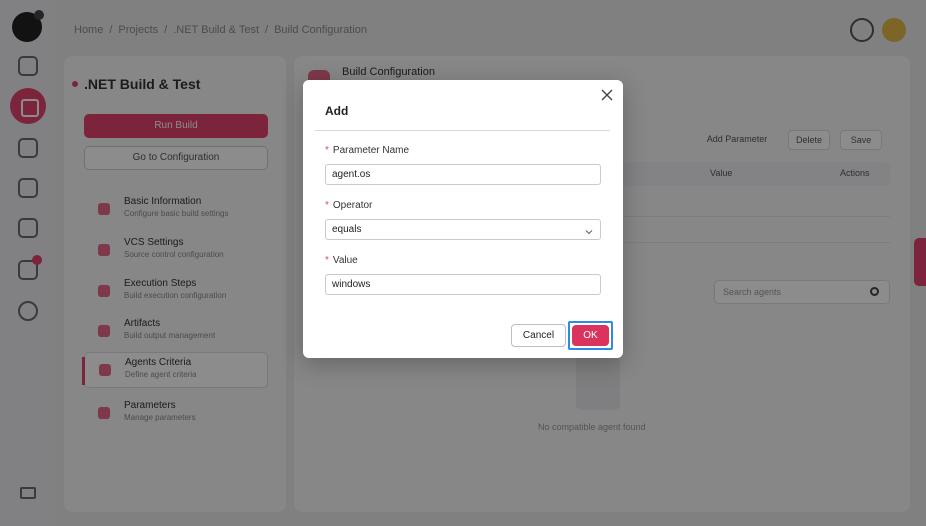 This screenshot has height=526, width=926. Describe the element at coordinates (463, 284) in the screenshot. I see `value-input` at that location.